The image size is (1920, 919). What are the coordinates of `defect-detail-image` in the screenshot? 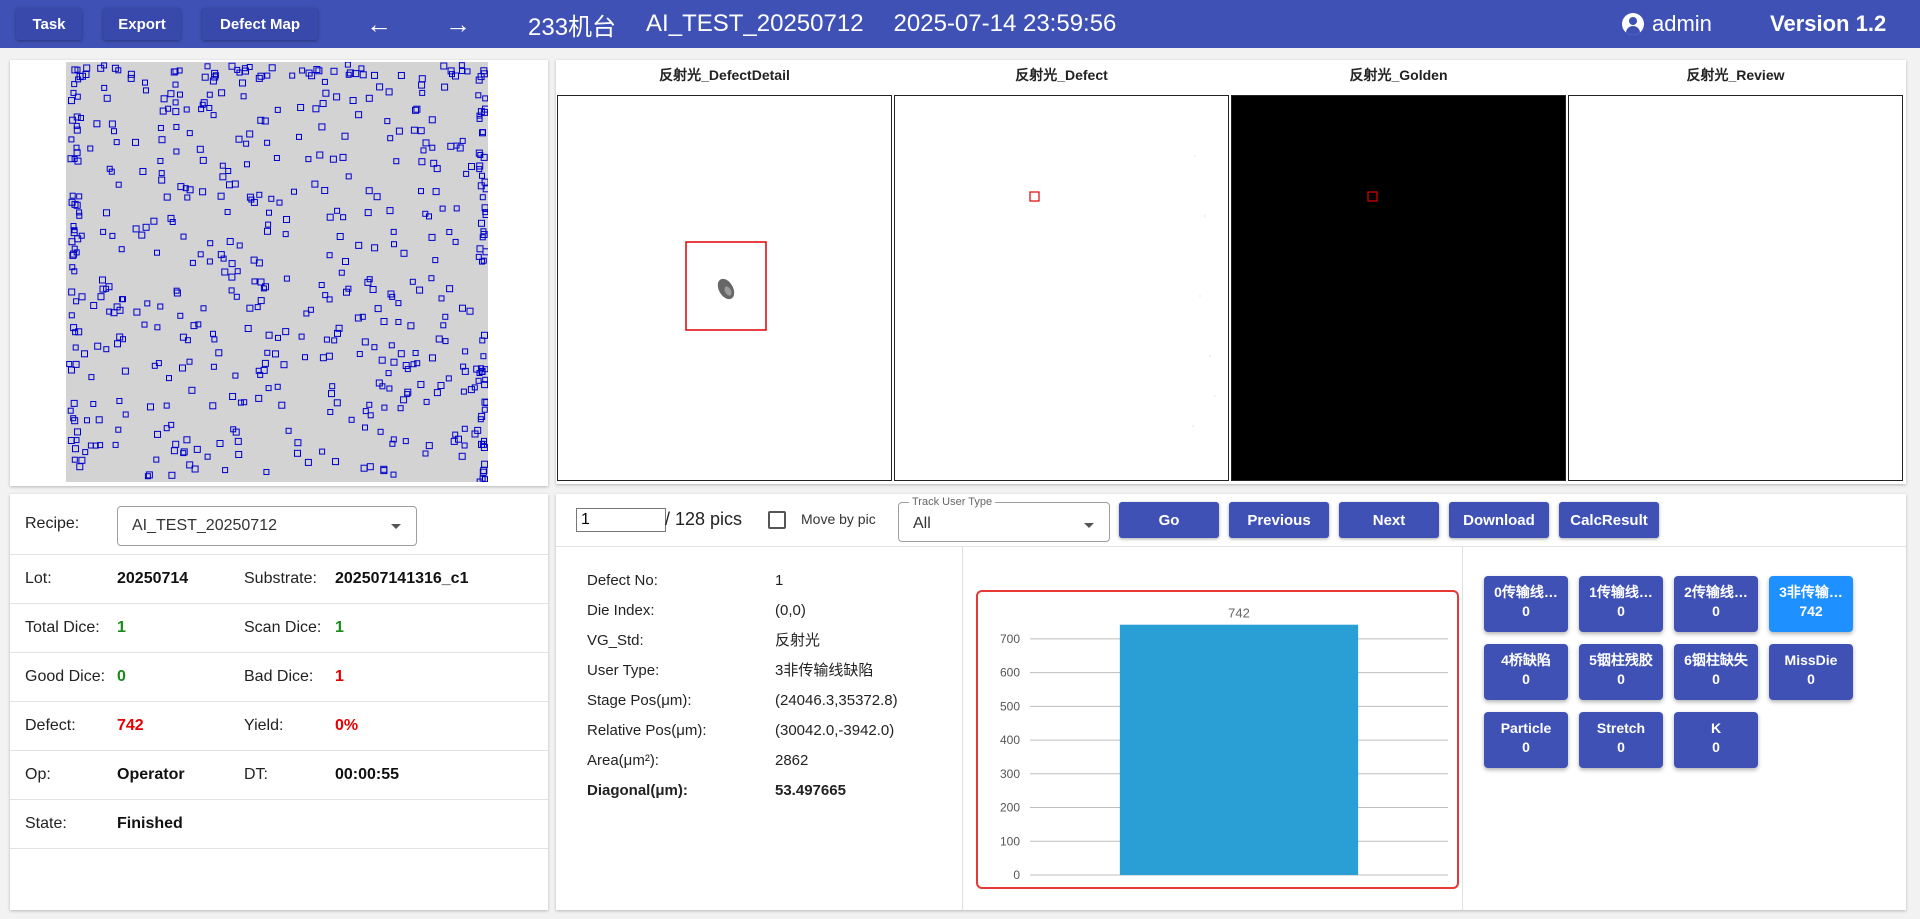 It's located at (724, 288).